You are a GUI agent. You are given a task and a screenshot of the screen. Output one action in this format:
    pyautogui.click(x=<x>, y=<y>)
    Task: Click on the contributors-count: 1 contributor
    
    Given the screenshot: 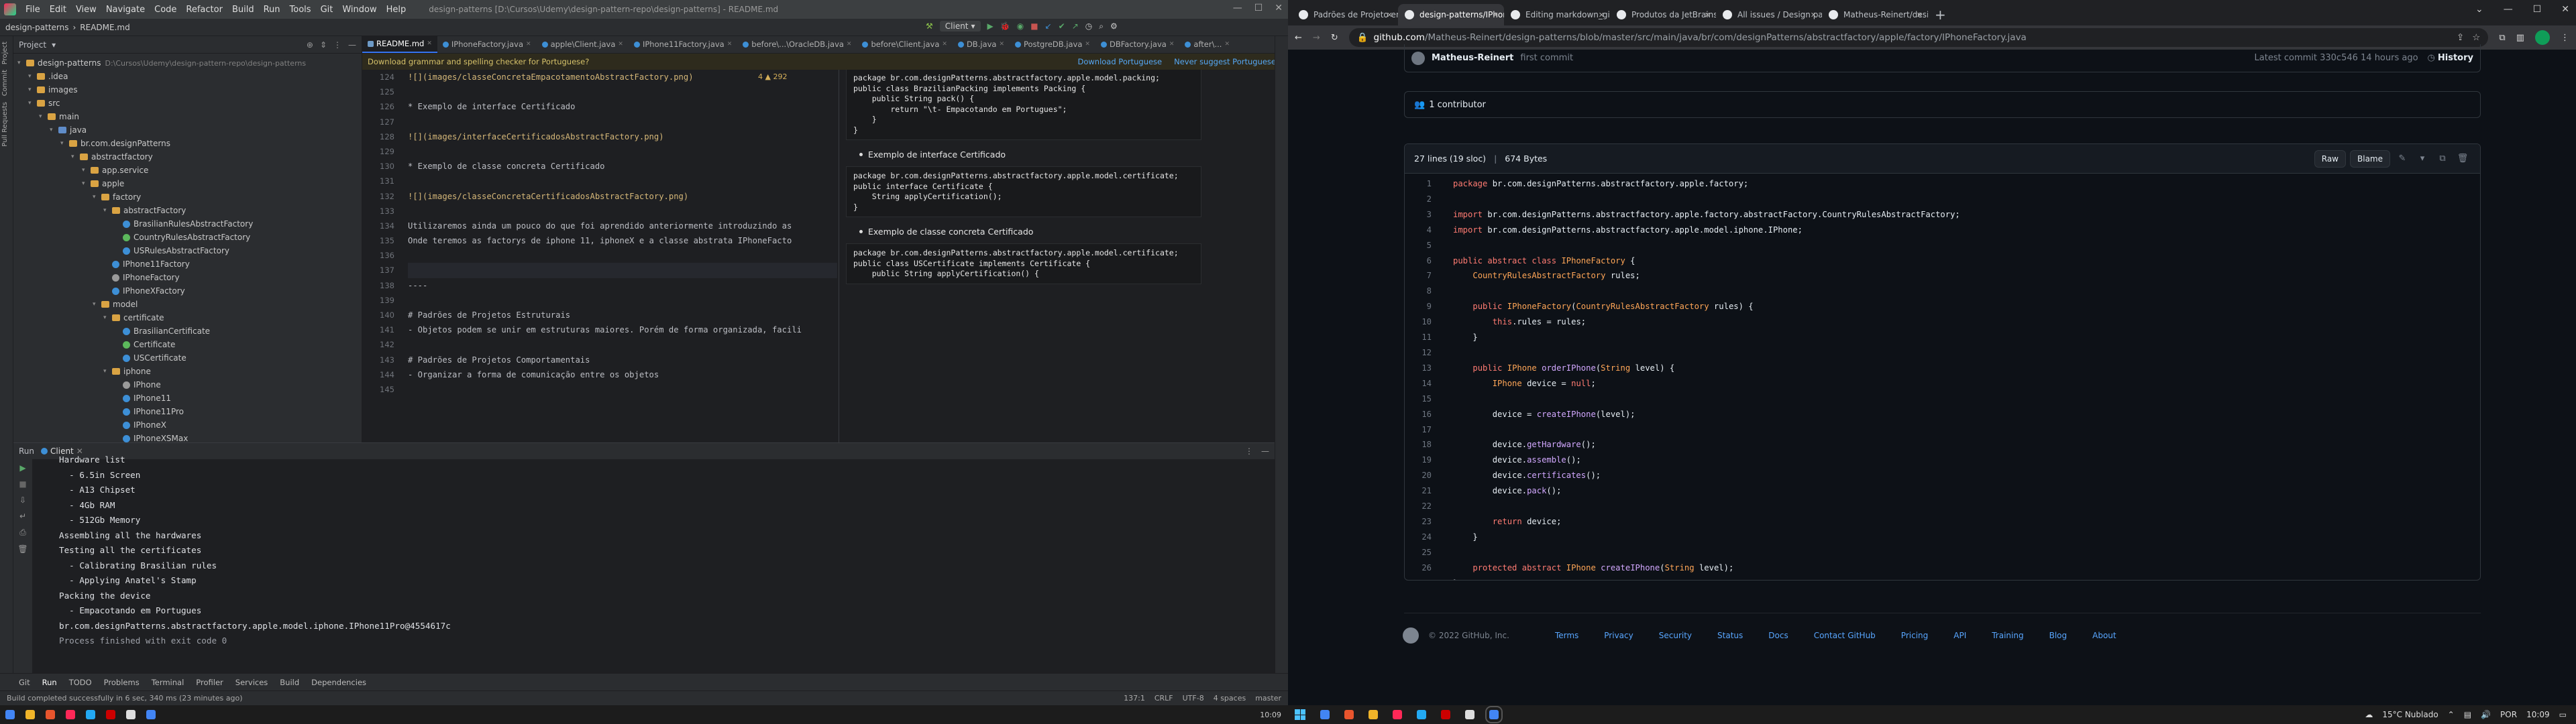 What is the action you would take?
    pyautogui.click(x=1457, y=105)
    